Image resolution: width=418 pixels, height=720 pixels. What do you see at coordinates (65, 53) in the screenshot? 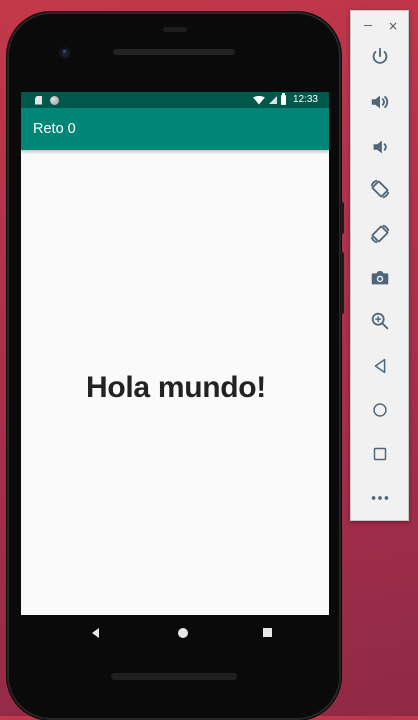
I see `front-camera` at bounding box center [65, 53].